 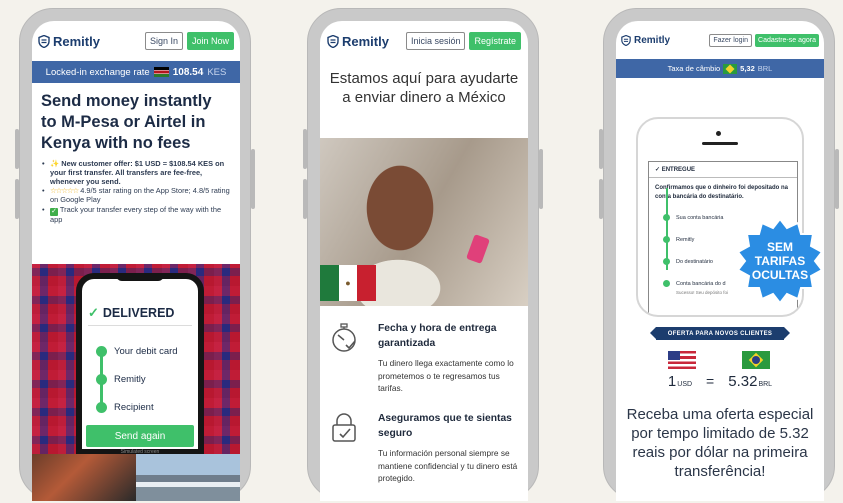 I want to click on from-amount: 1, so click(x=672, y=381).